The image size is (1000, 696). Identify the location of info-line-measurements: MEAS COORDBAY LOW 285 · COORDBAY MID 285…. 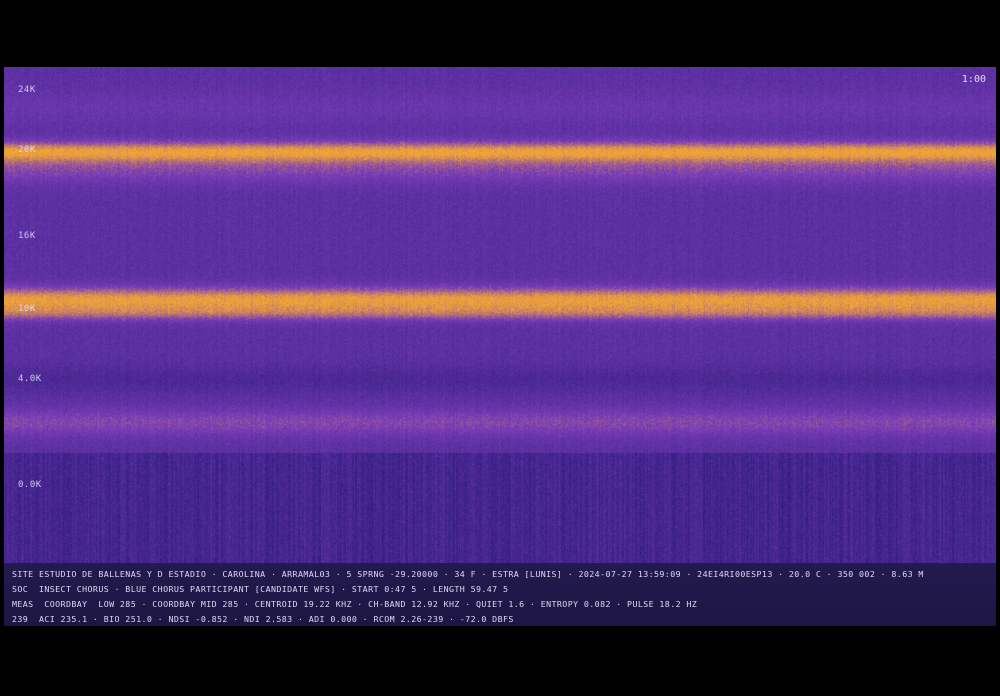
(355, 604).